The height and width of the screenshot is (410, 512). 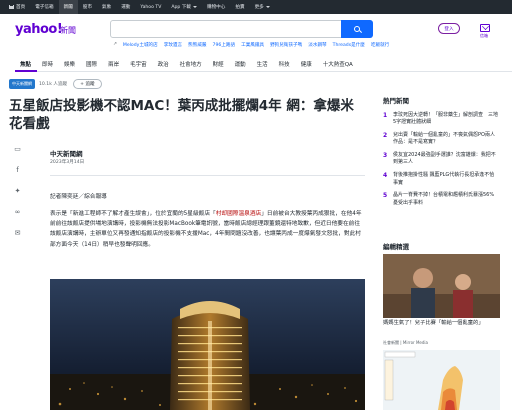 I want to click on nav-item-weather: 氣象, so click(x=106, y=7).